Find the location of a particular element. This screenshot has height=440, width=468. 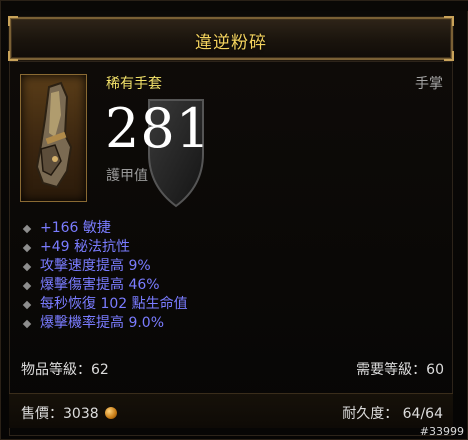

property-text: 每秒恢復 102 點生命值 is located at coordinates (114, 304).